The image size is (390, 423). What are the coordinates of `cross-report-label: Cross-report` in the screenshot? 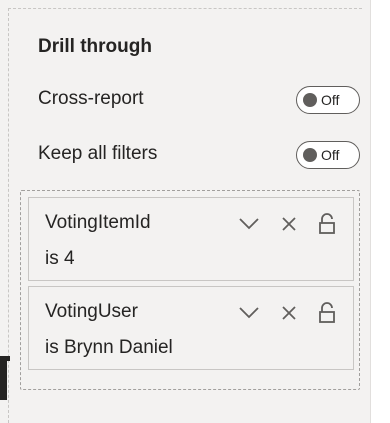 It's located at (91, 98).